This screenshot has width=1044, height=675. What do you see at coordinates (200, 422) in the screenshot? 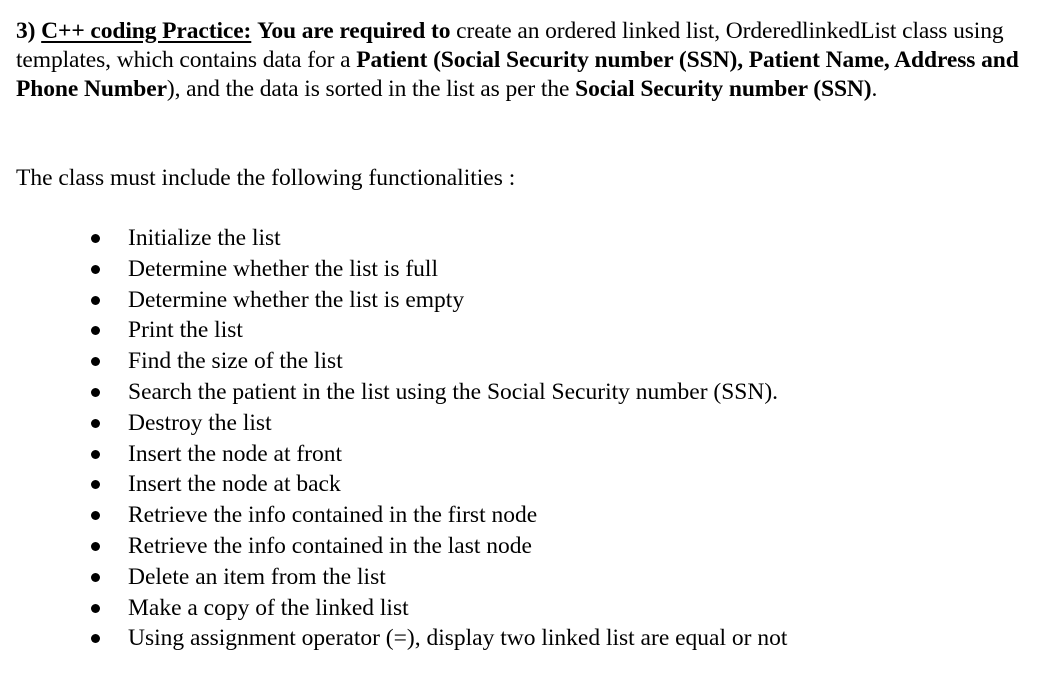
I see `list-item-text: Destroy the list` at bounding box center [200, 422].